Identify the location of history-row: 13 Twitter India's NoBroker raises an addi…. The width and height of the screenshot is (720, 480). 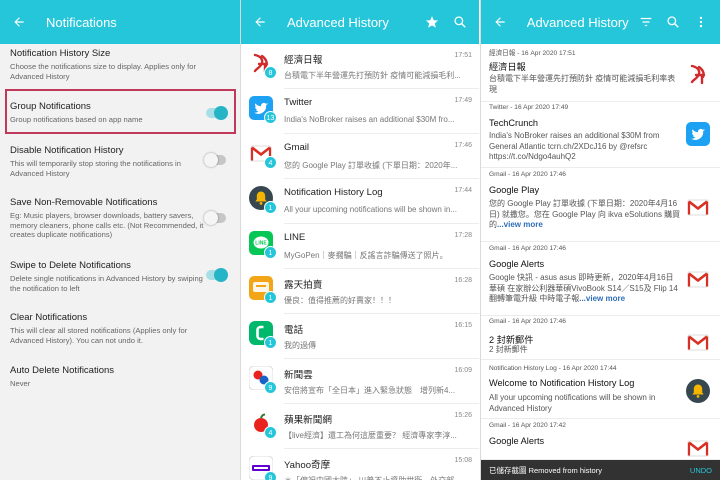
(360, 111).